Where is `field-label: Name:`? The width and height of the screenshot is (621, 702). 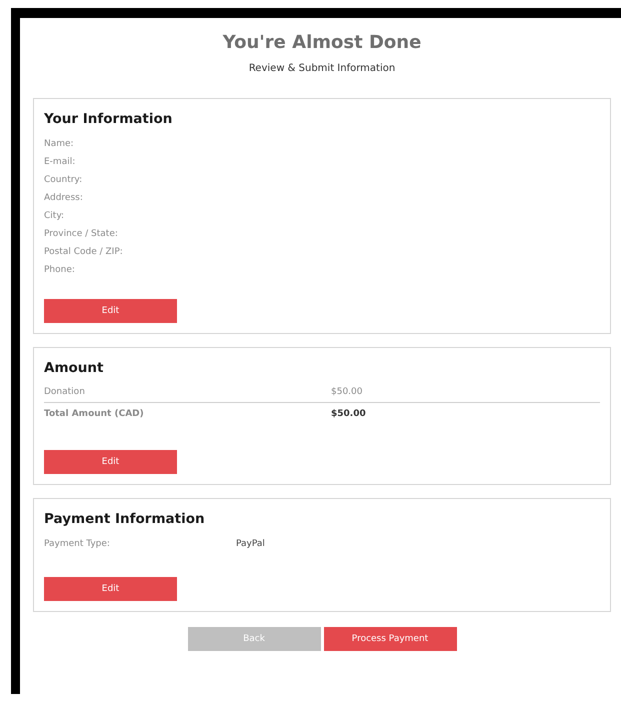
field-label: Name: is located at coordinates (59, 144).